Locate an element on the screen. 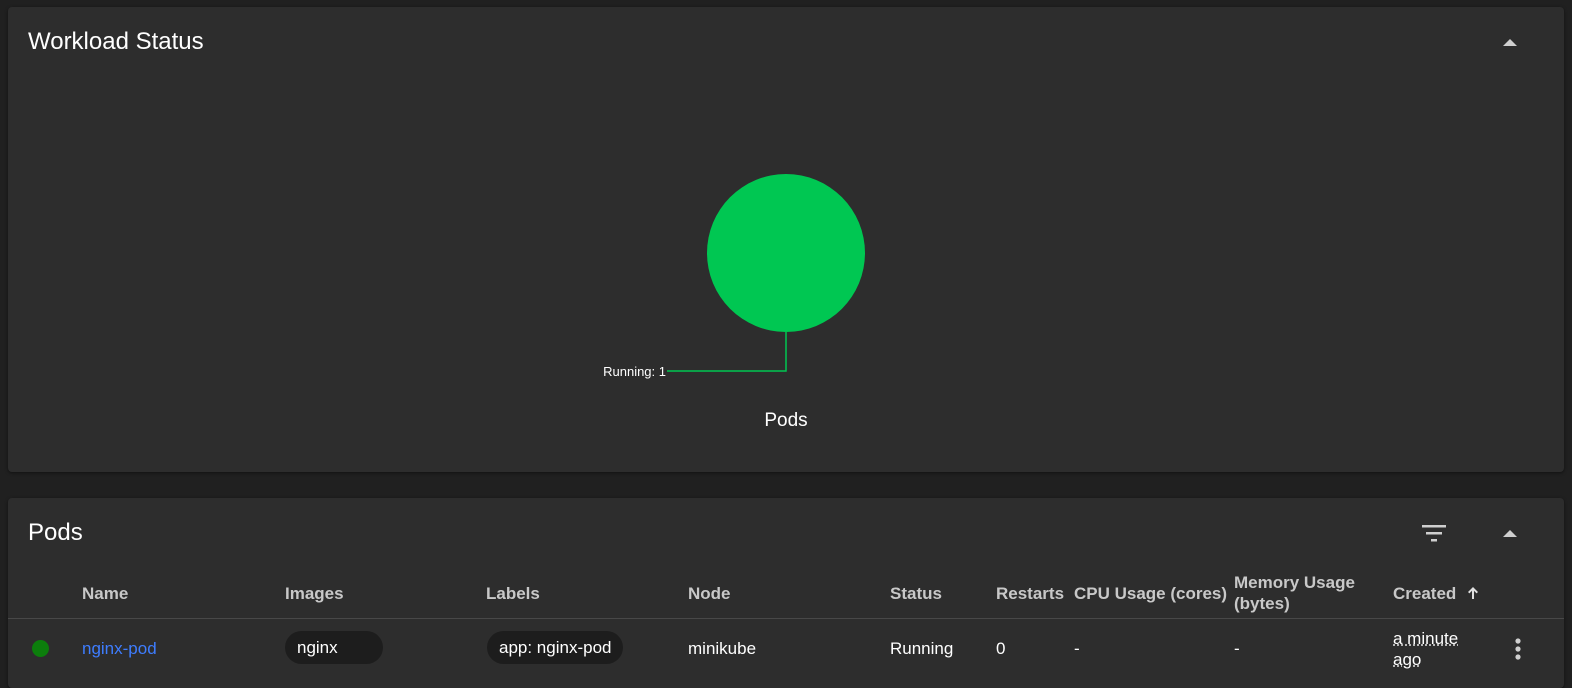 The height and width of the screenshot is (688, 1572). filter-button is located at coordinates (1434, 533).